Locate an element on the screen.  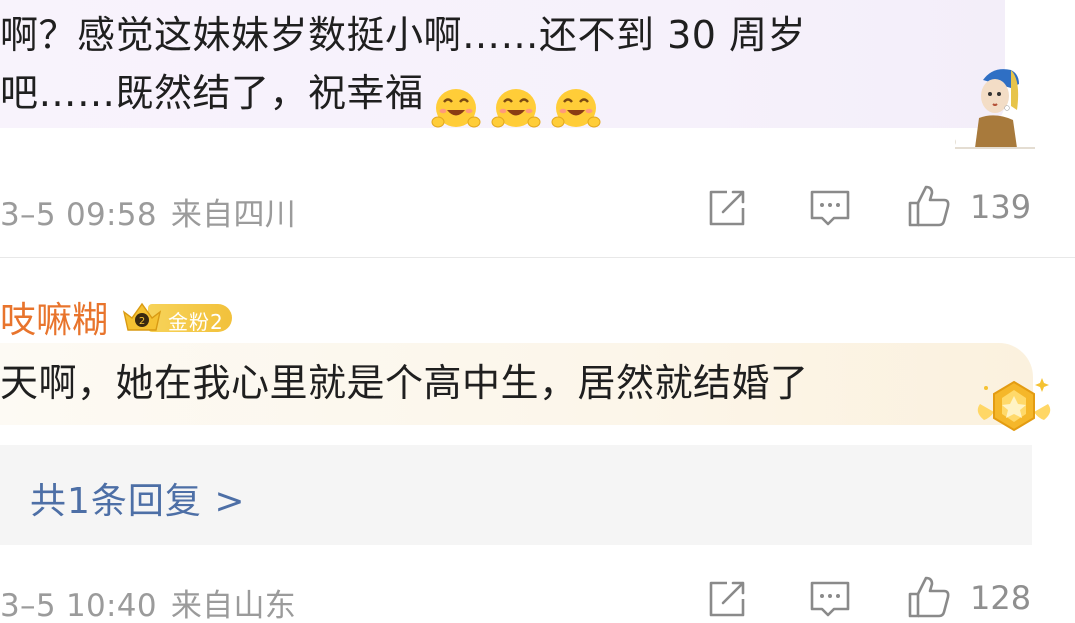
comment-author-row: 吱嘛糊 2 金粉2 is located at coordinates (116, 317).